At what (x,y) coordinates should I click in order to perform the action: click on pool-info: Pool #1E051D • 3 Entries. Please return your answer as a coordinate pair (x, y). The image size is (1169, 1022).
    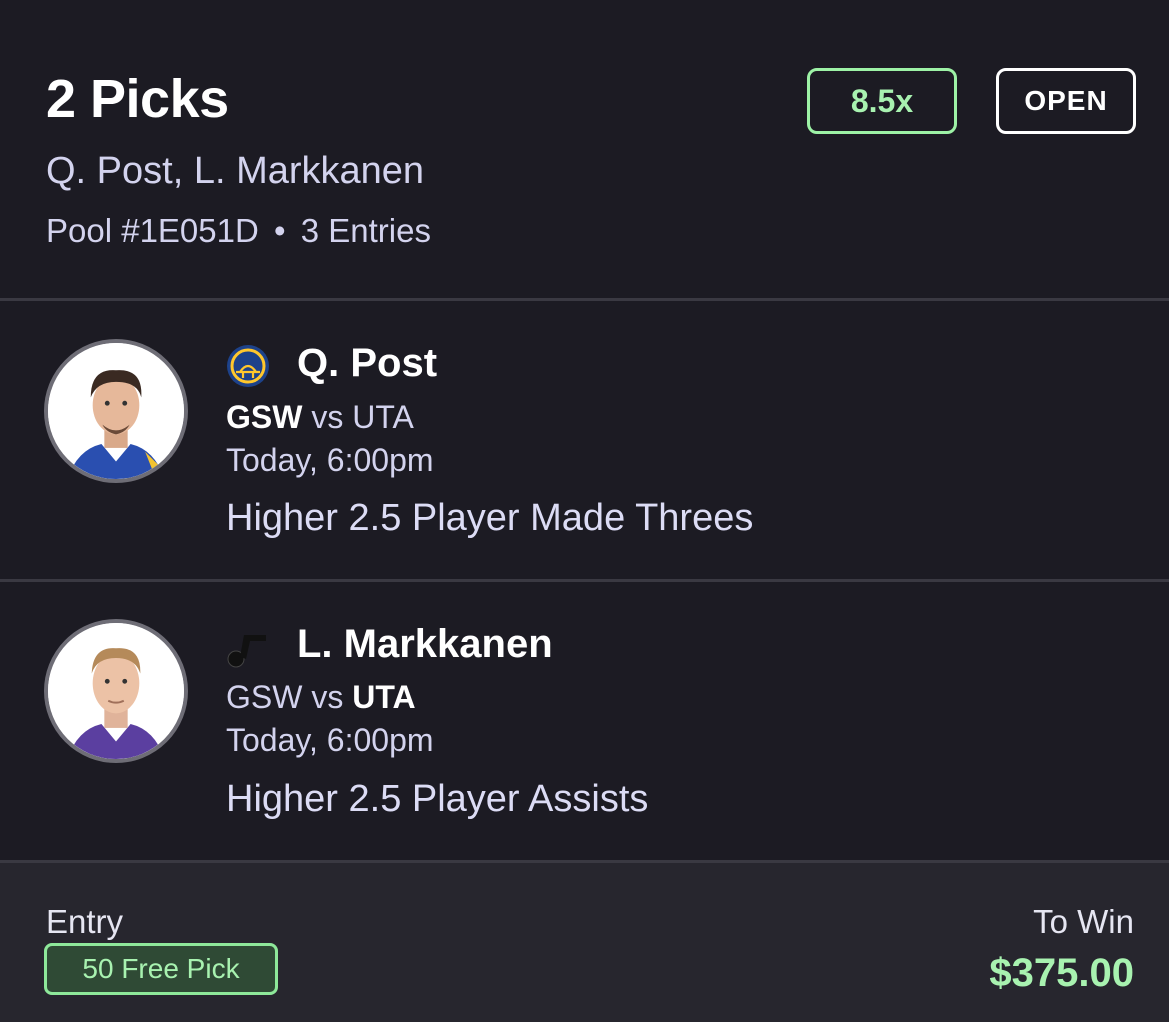
    Looking at the image, I should click on (238, 231).